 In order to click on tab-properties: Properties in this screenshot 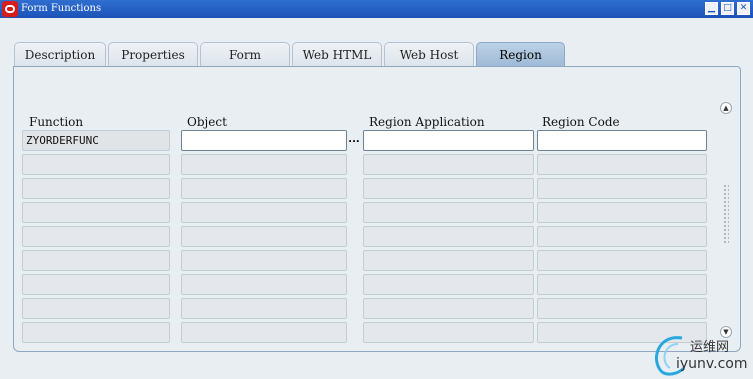, I will do `click(153, 54)`.